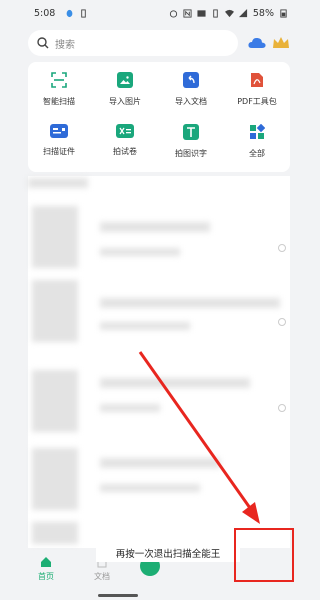 The width and height of the screenshot is (320, 600). What do you see at coordinates (191, 153) in the screenshot?
I see `tool-label: 拍图识字` at bounding box center [191, 153].